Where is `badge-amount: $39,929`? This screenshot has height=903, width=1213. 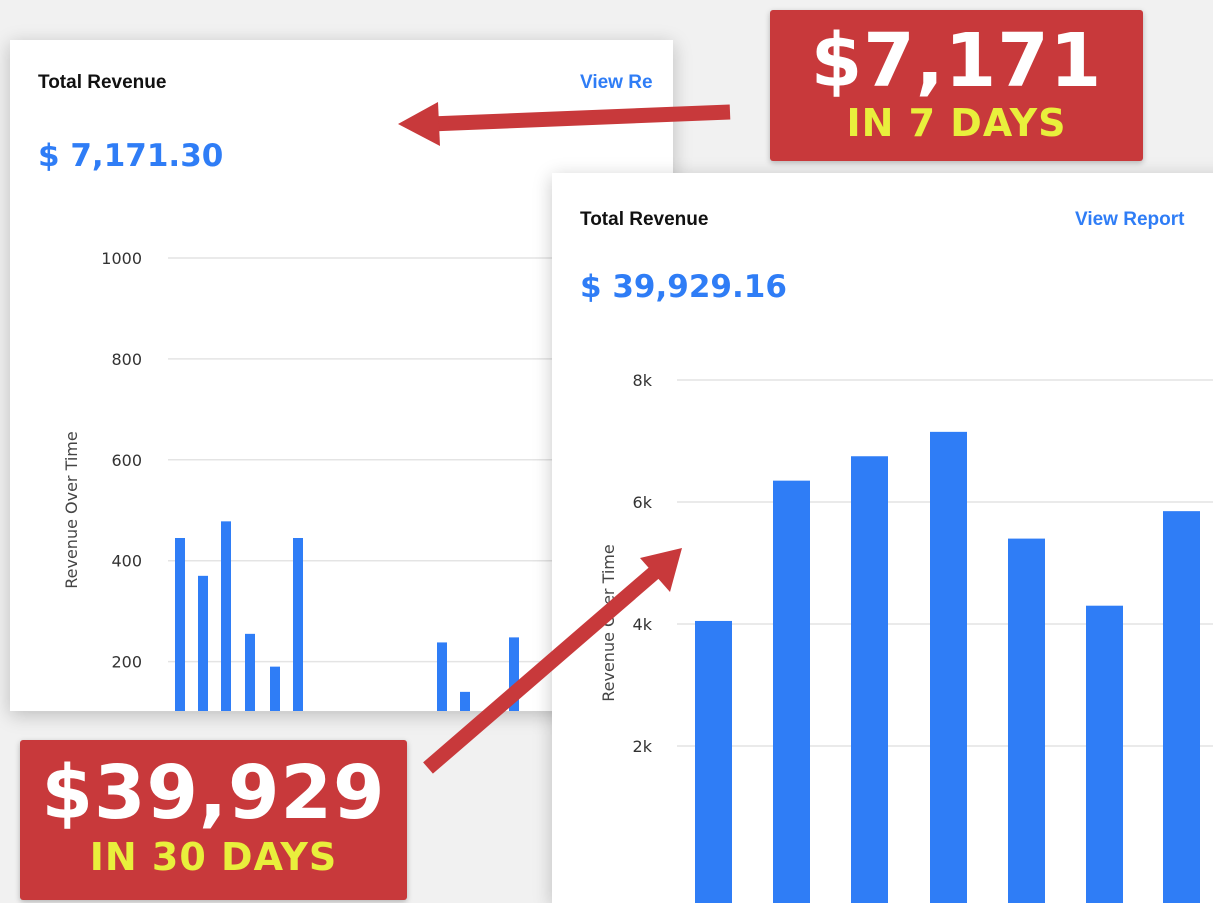
badge-amount: $39,929 is located at coordinates (213, 793).